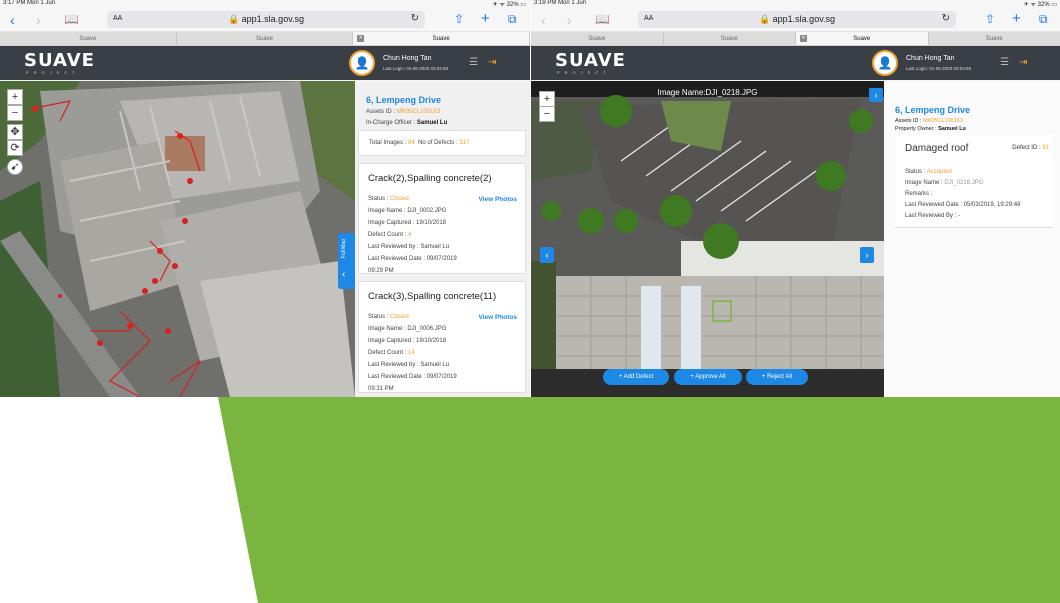 The image size is (1060, 603). I want to click on browser-tabs: Suave Suave ✕ Suave Suave, so click(795, 39).